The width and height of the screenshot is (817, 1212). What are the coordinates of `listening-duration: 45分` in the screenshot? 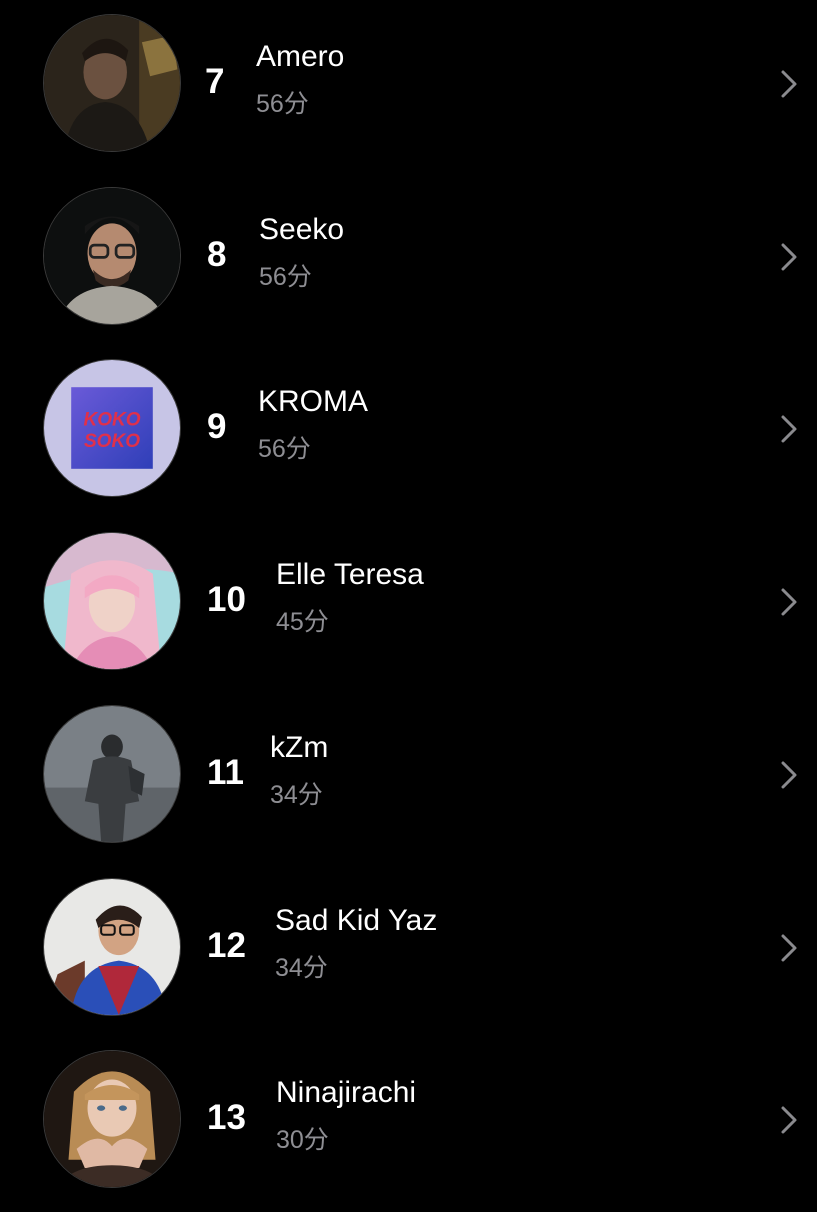 It's located at (302, 622).